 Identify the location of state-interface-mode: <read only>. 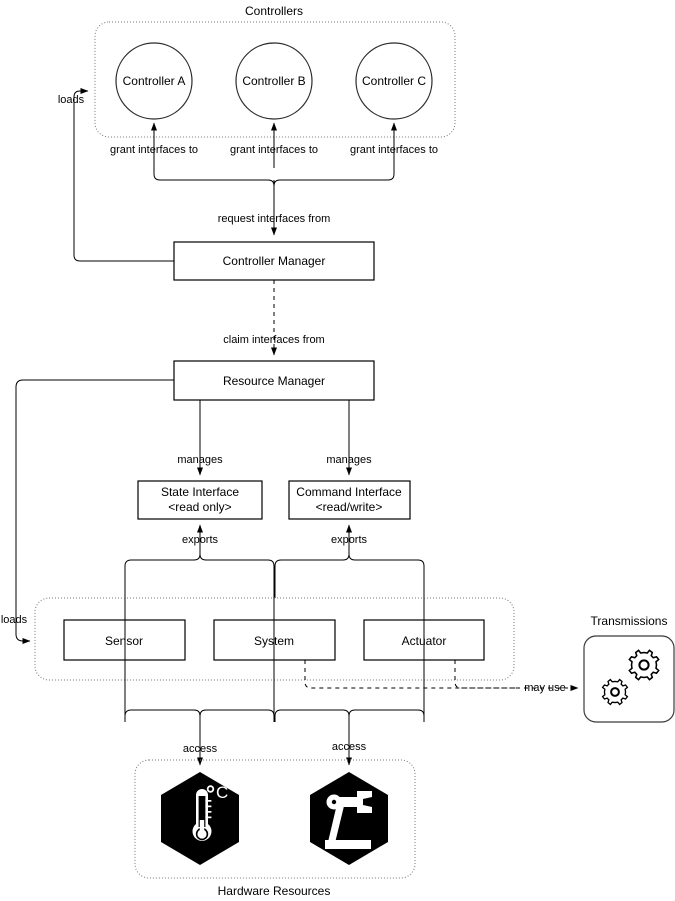
(199, 507).